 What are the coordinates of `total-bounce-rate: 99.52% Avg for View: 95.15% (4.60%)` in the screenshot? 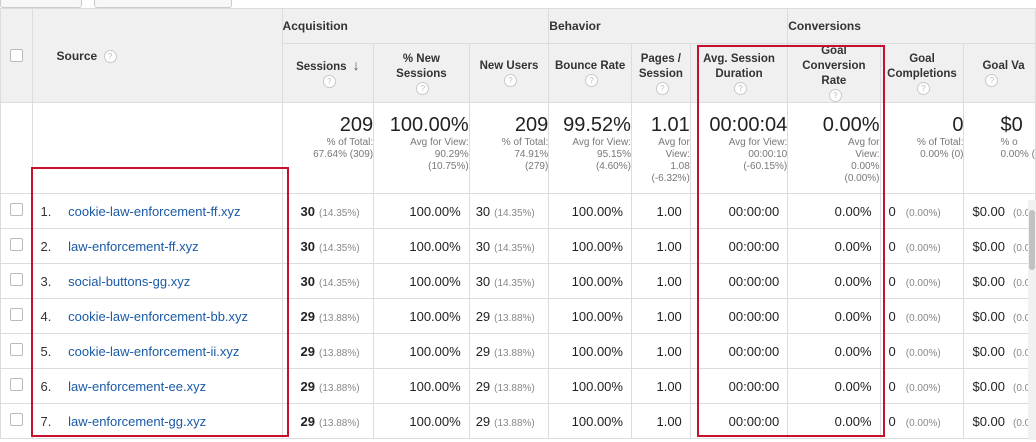 It's located at (590, 148).